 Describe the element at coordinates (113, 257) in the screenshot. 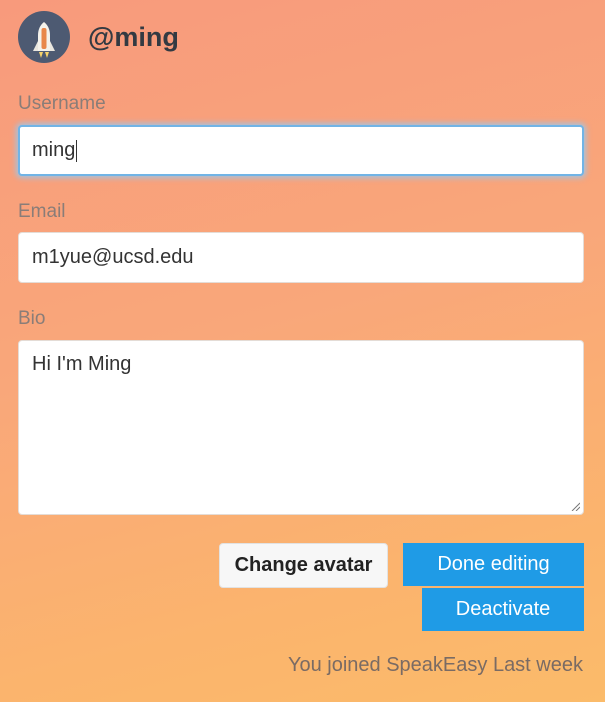

I see `email-value: m1yue@ucsd.edu` at that location.